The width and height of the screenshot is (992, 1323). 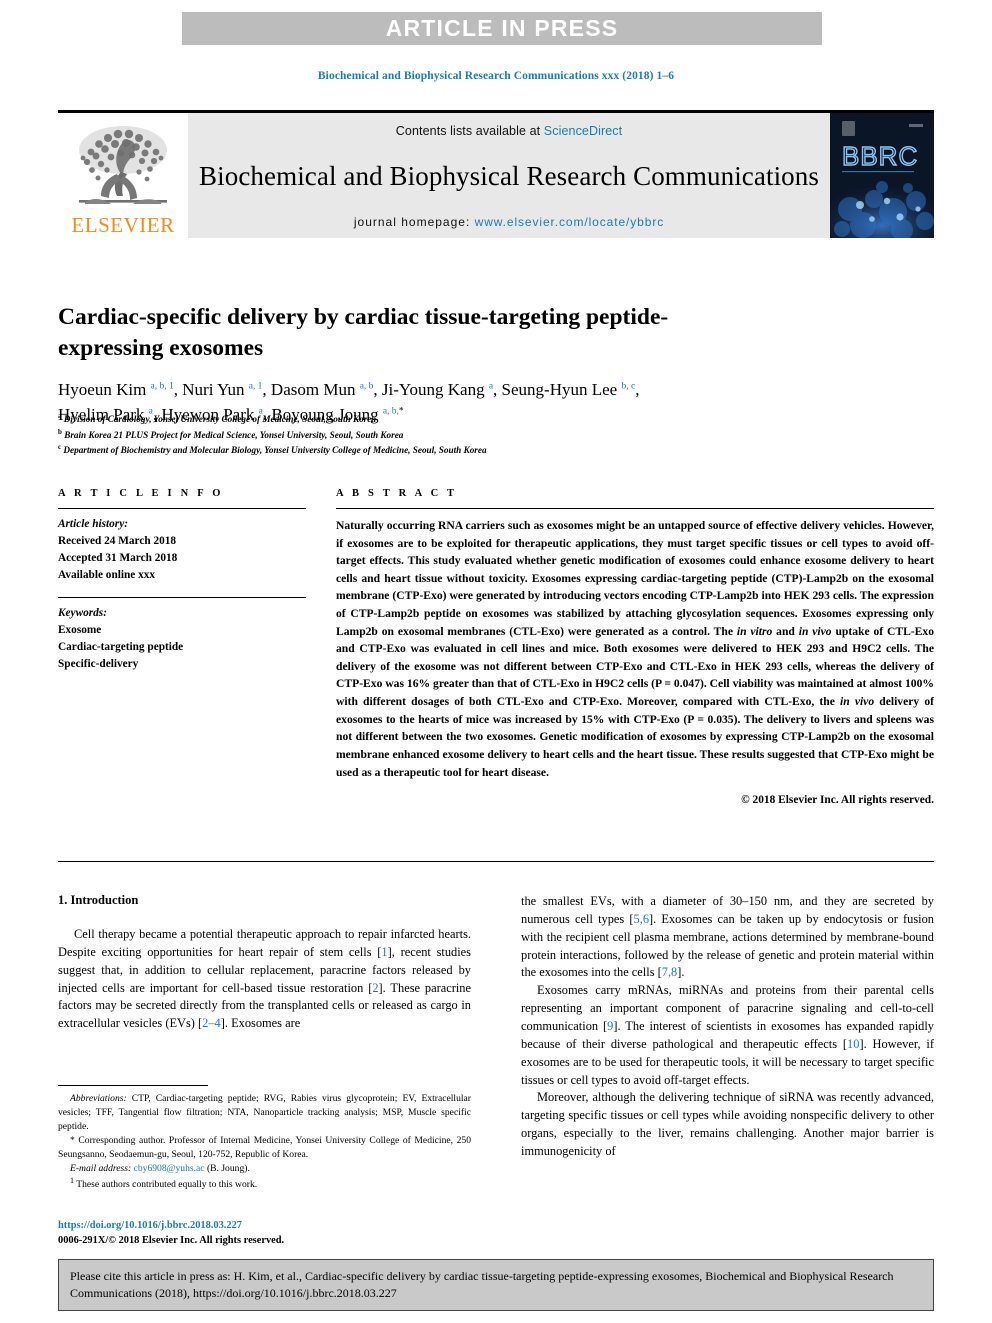 I want to click on keyword-item: Exosome, so click(x=80, y=629).